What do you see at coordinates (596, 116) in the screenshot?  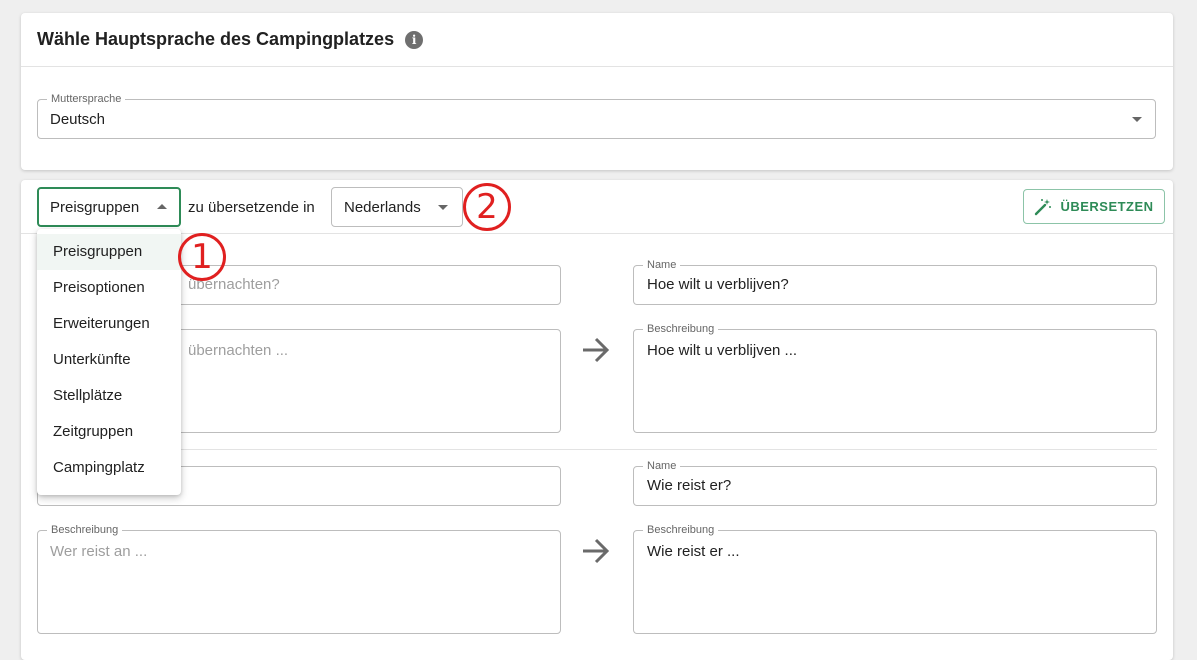 I see `native-language-select: Muttersprache Deutsch` at bounding box center [596, 116].